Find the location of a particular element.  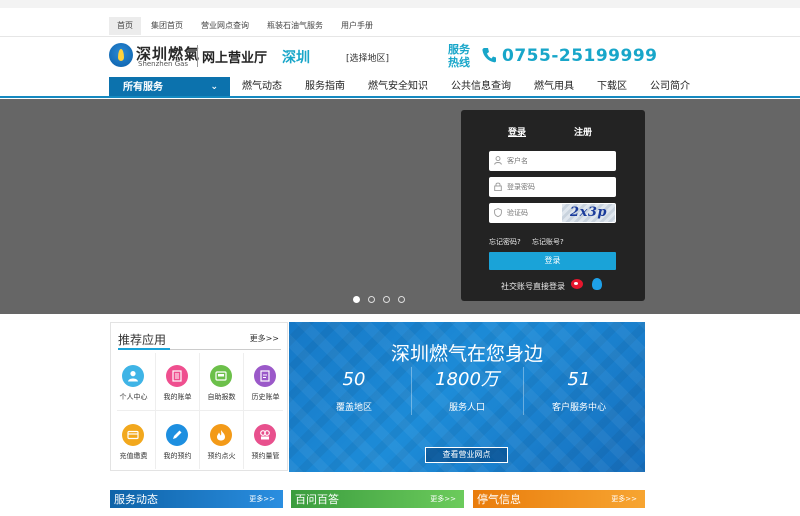

password-field is located at coordinates (552, 187).